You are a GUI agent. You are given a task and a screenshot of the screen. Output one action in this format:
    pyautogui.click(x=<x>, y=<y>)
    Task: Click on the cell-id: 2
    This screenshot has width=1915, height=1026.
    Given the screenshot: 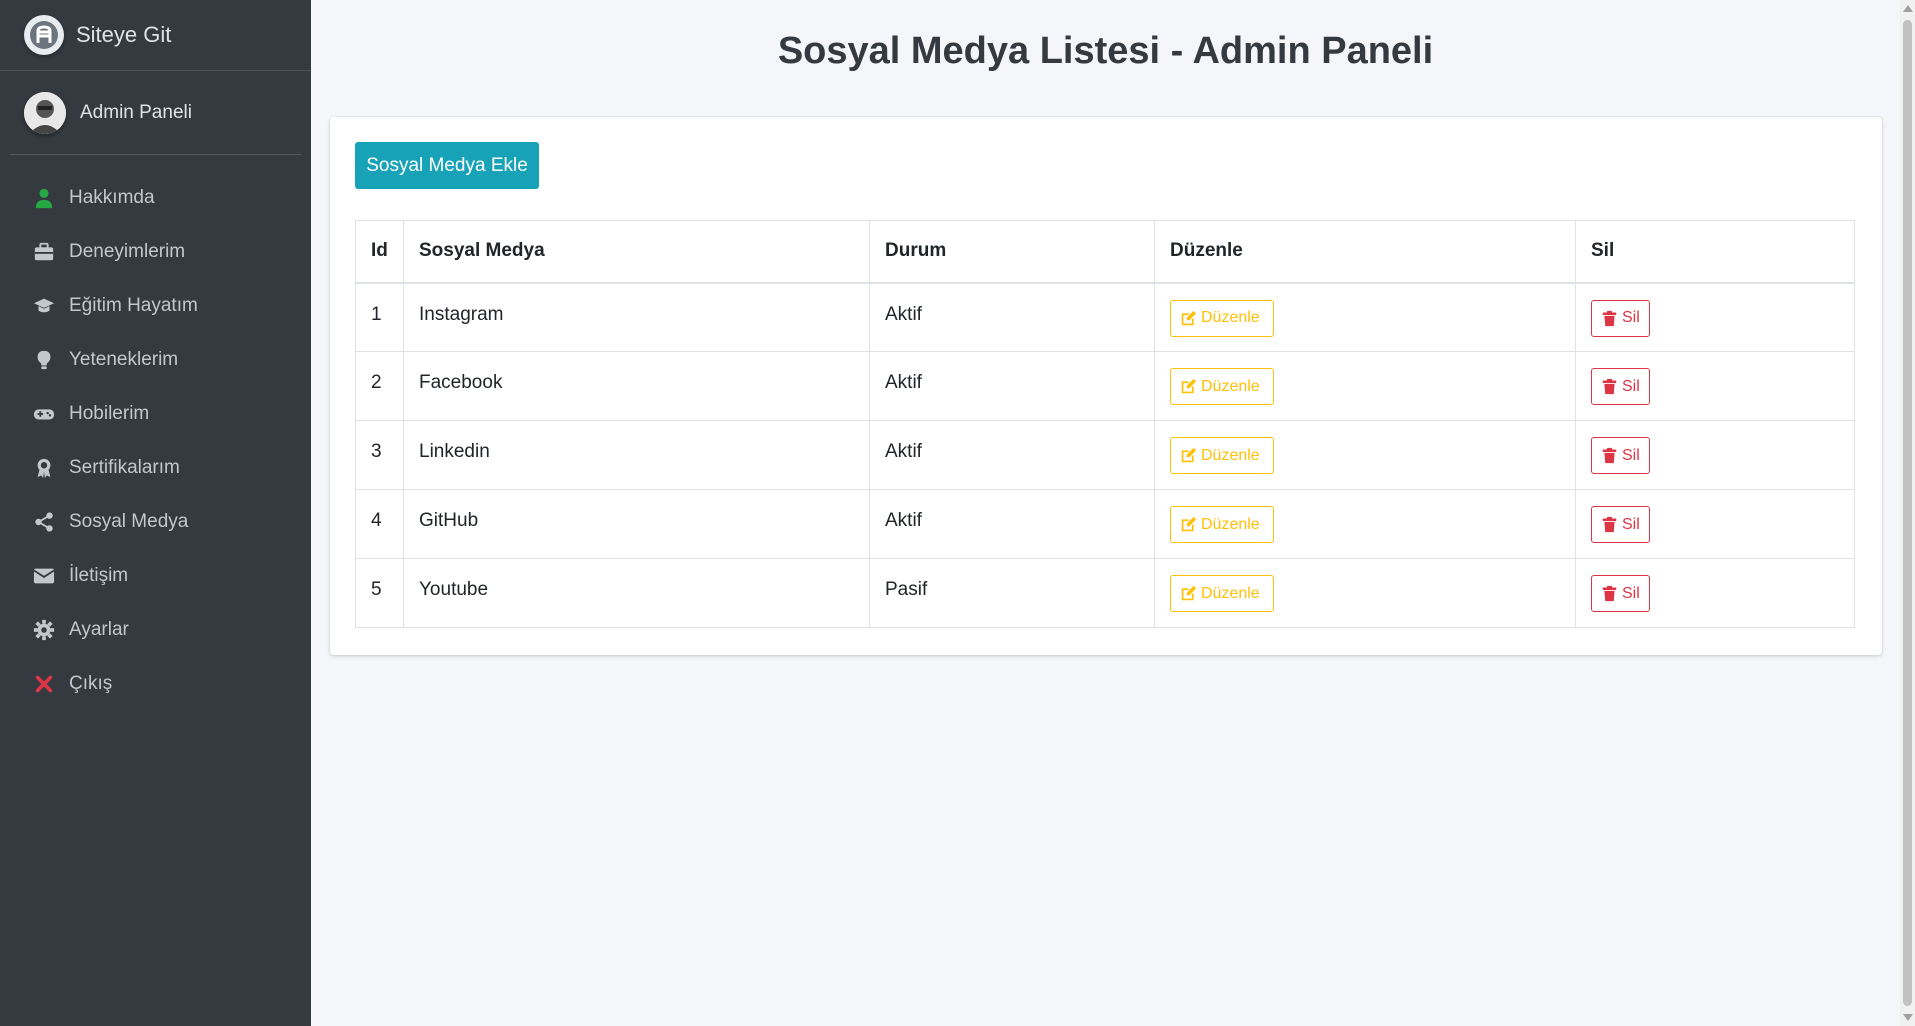 What is the action you would take?
    pyautogui.click(x=379, y=386)
    